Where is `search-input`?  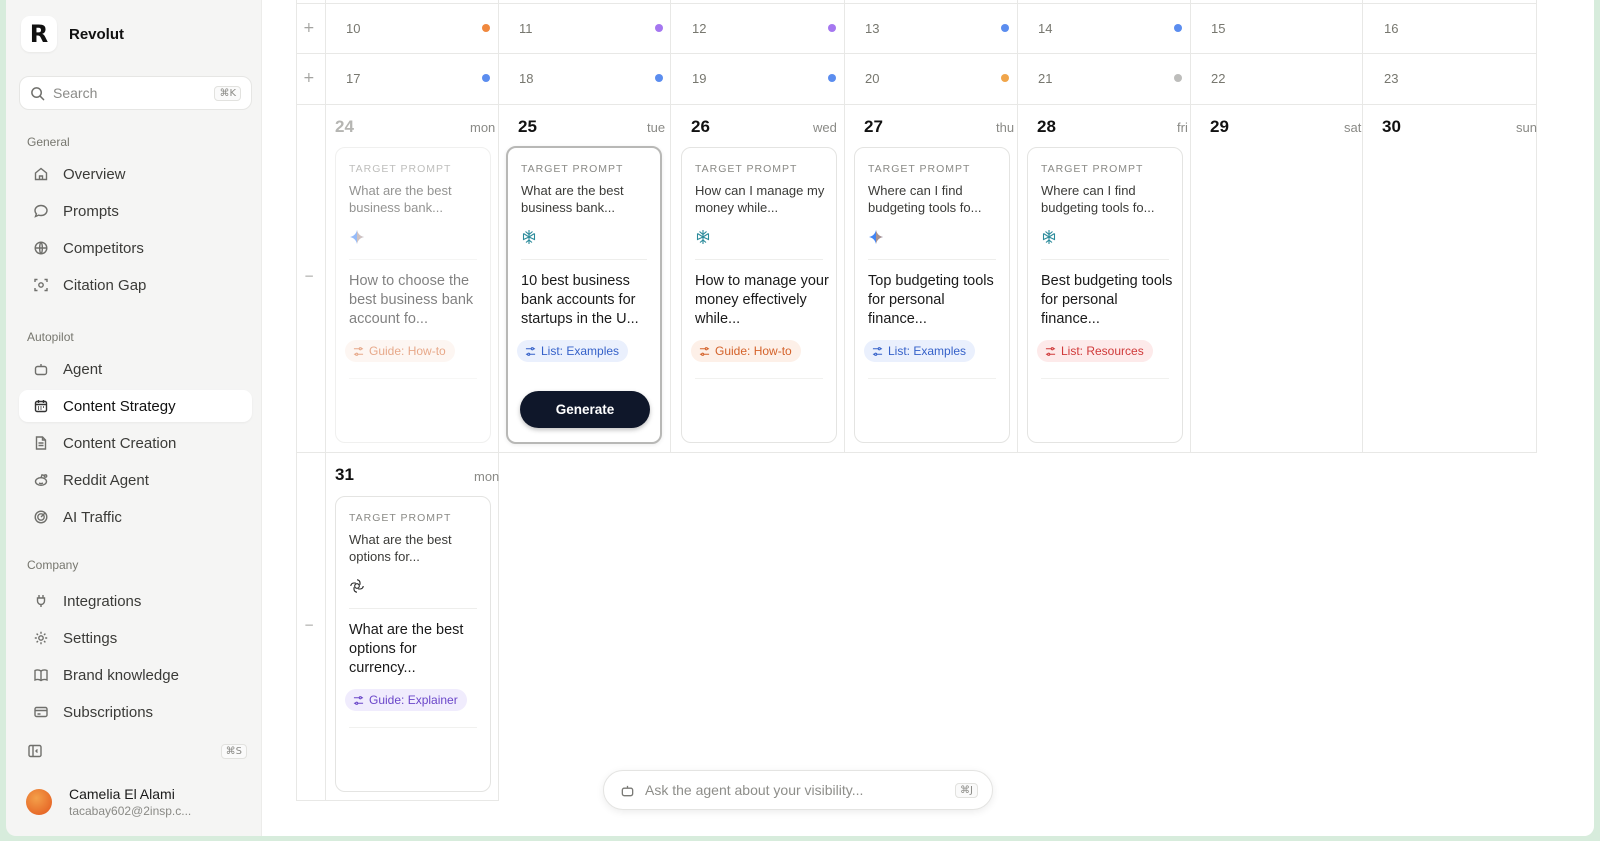 search-input is located at coordinates (134, 93).